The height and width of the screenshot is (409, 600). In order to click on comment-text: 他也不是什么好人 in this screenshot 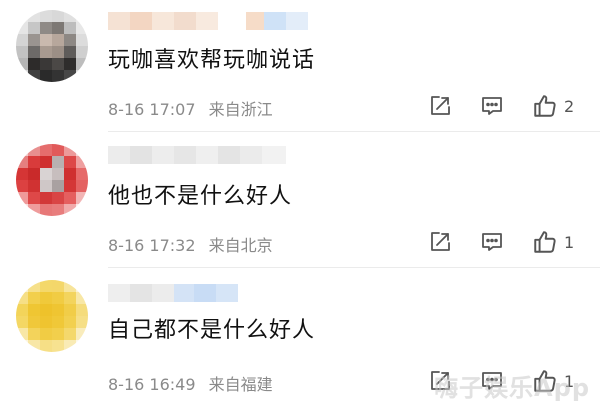, I will do `click(200, 196)`.